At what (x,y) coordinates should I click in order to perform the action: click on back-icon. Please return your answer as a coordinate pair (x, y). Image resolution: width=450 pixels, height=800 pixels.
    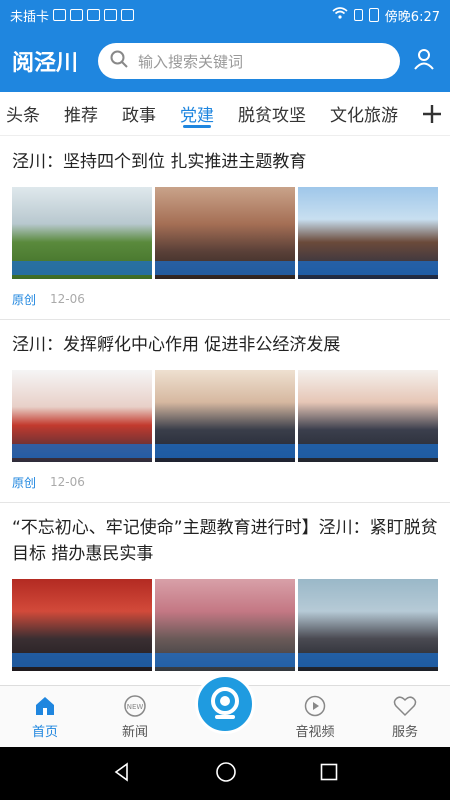
    Looking at the image, I should click on (122, 773).